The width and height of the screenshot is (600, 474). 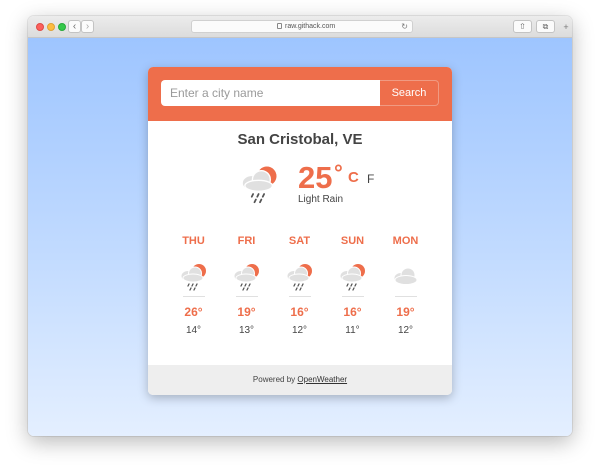 I want to click on card-footer: Powered by OpenWeather, so click(x=300, y=380).